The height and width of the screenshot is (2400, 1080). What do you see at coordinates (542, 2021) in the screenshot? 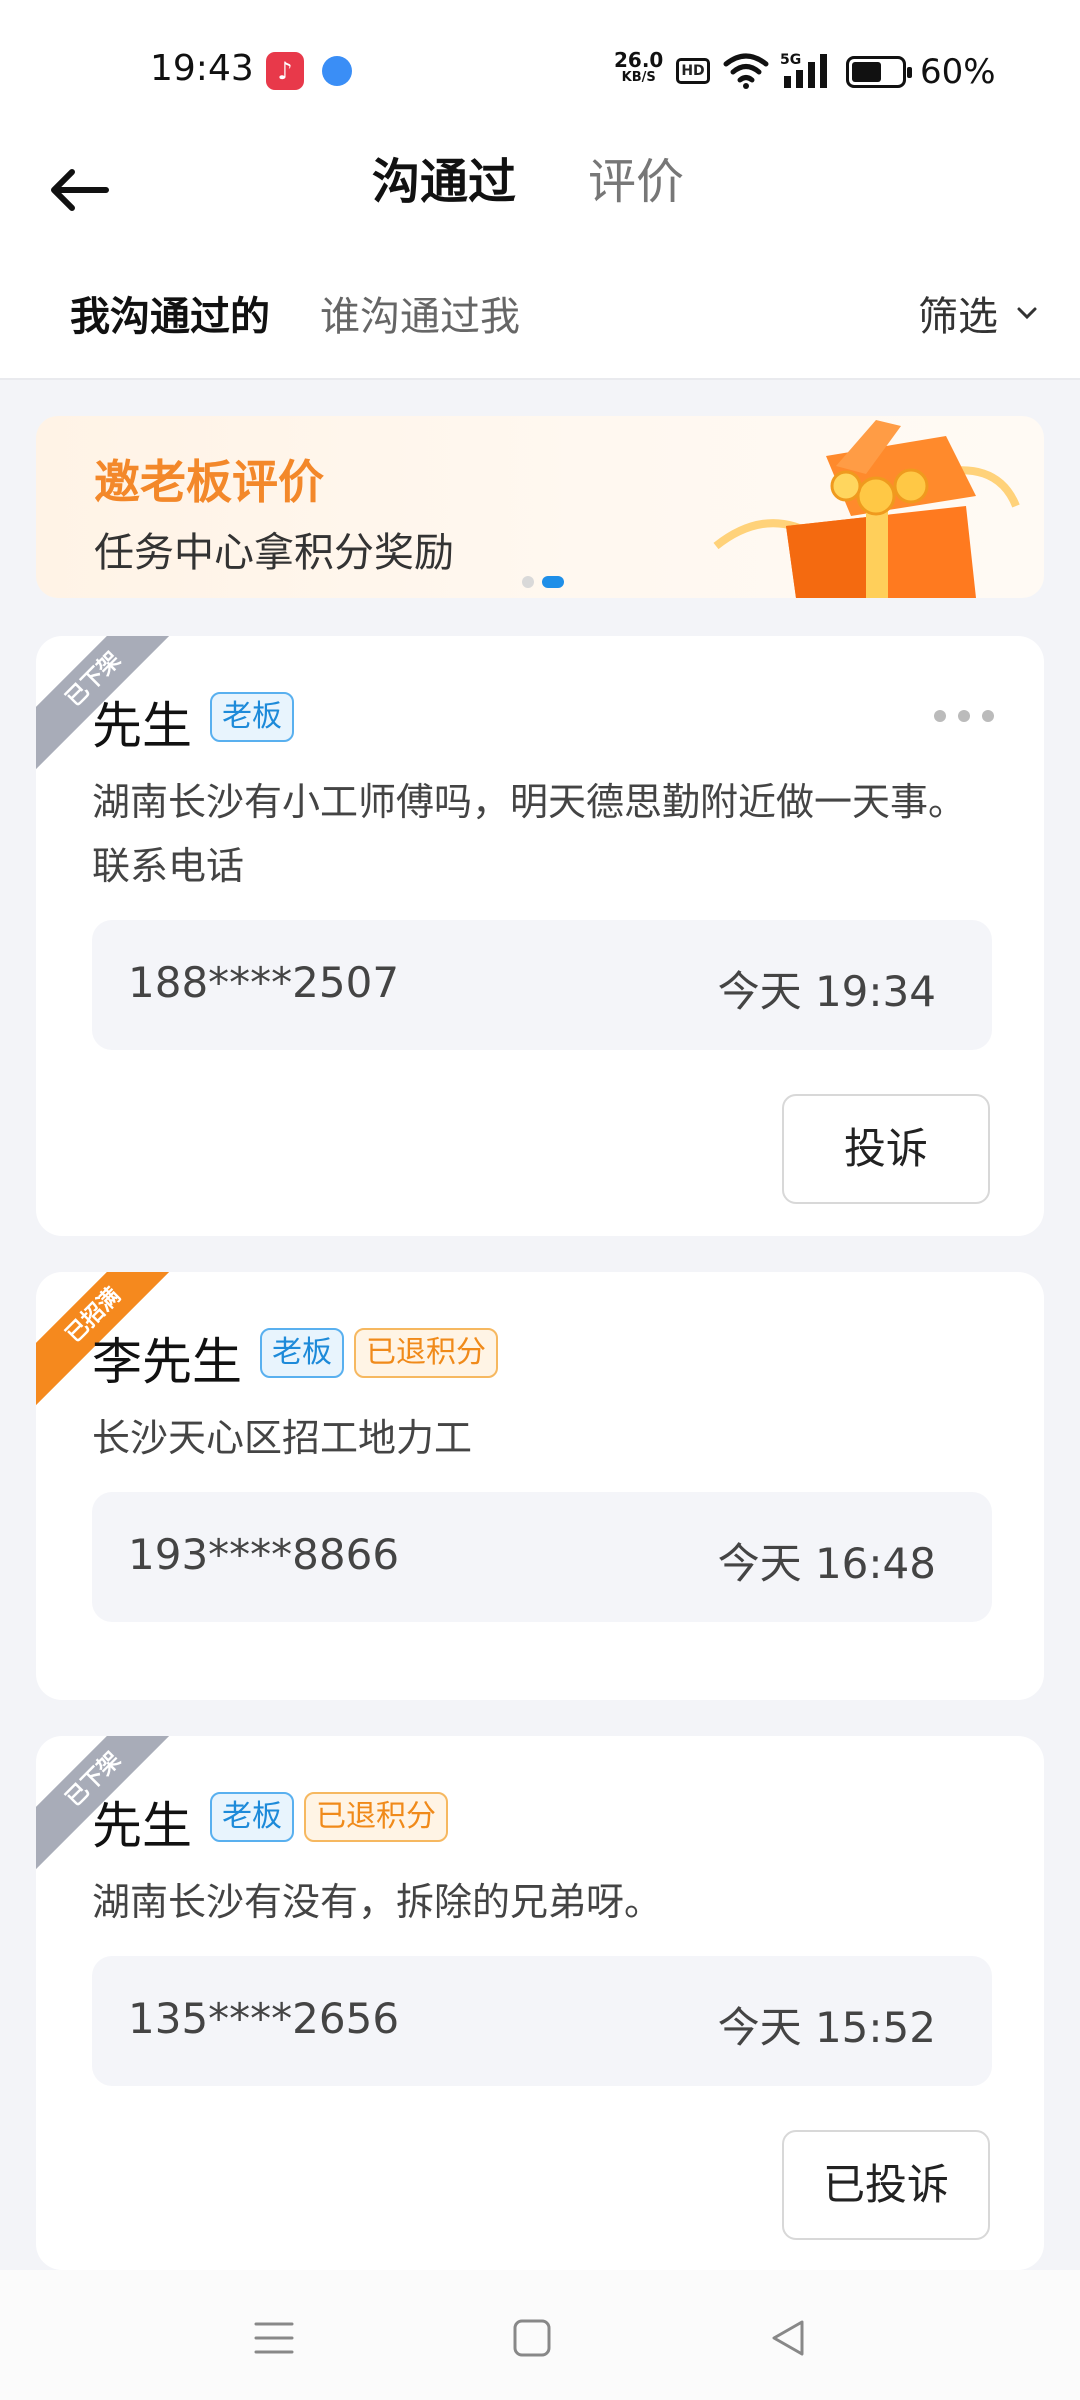
I see `contact-info: 135****2656 今天 15:52` at bounding box center [542, 2021].